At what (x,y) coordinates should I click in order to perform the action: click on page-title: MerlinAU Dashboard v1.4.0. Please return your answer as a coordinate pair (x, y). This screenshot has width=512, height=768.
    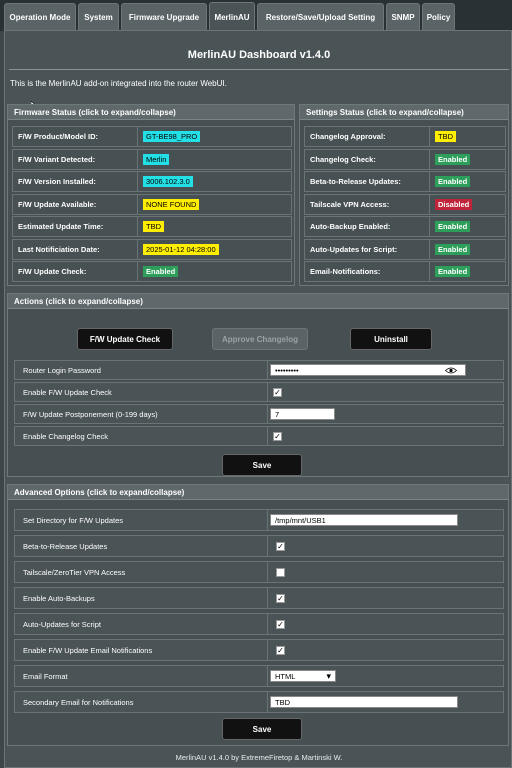
    Looking at the image, I should click on (259, 55).